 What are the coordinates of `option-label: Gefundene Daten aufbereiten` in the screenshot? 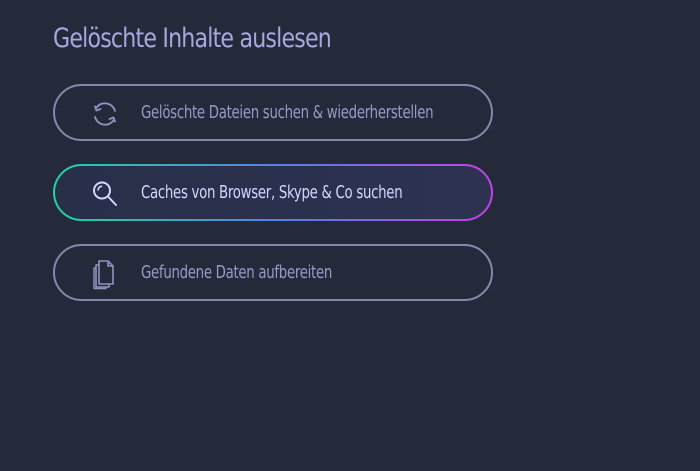 It's located at (237, 272).